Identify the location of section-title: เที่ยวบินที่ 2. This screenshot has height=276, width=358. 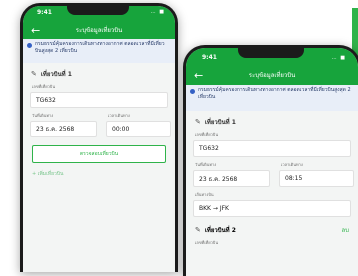
(220, 230).